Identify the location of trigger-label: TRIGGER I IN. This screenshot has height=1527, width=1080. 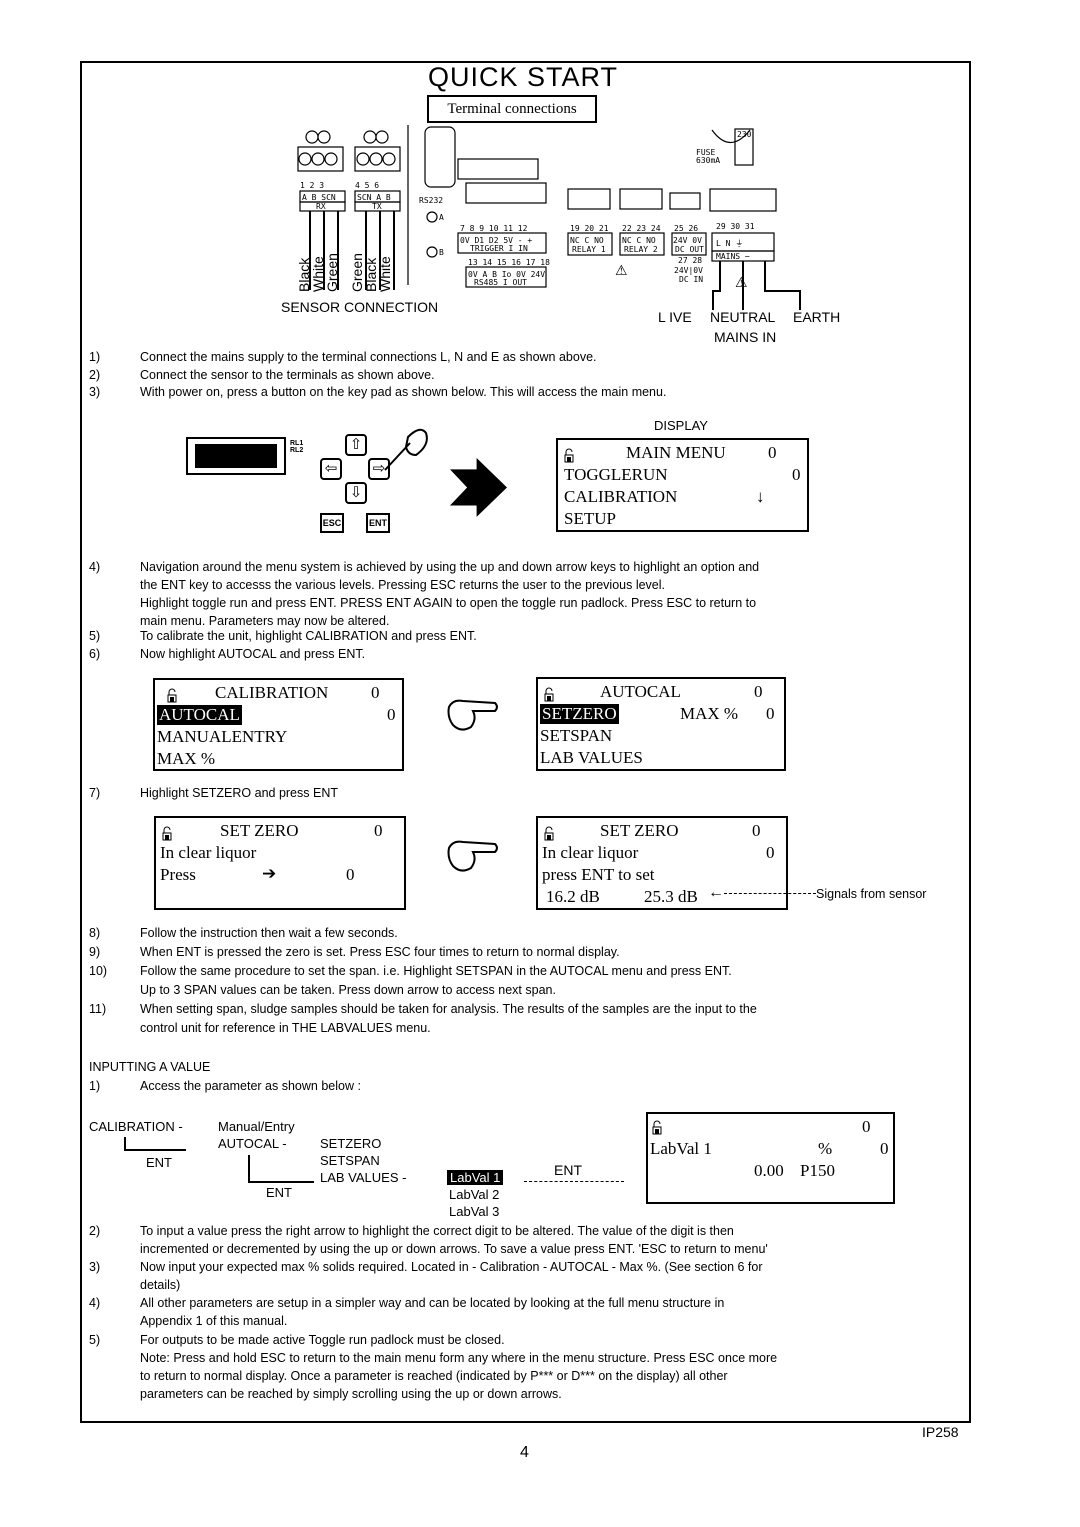
(499, 248).